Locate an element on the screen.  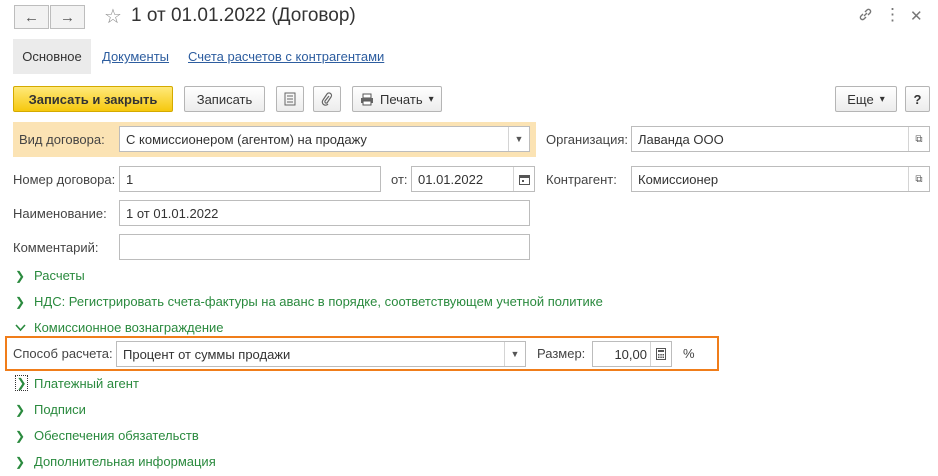
tab-documents: Документы is located at coordinates (135, 56).